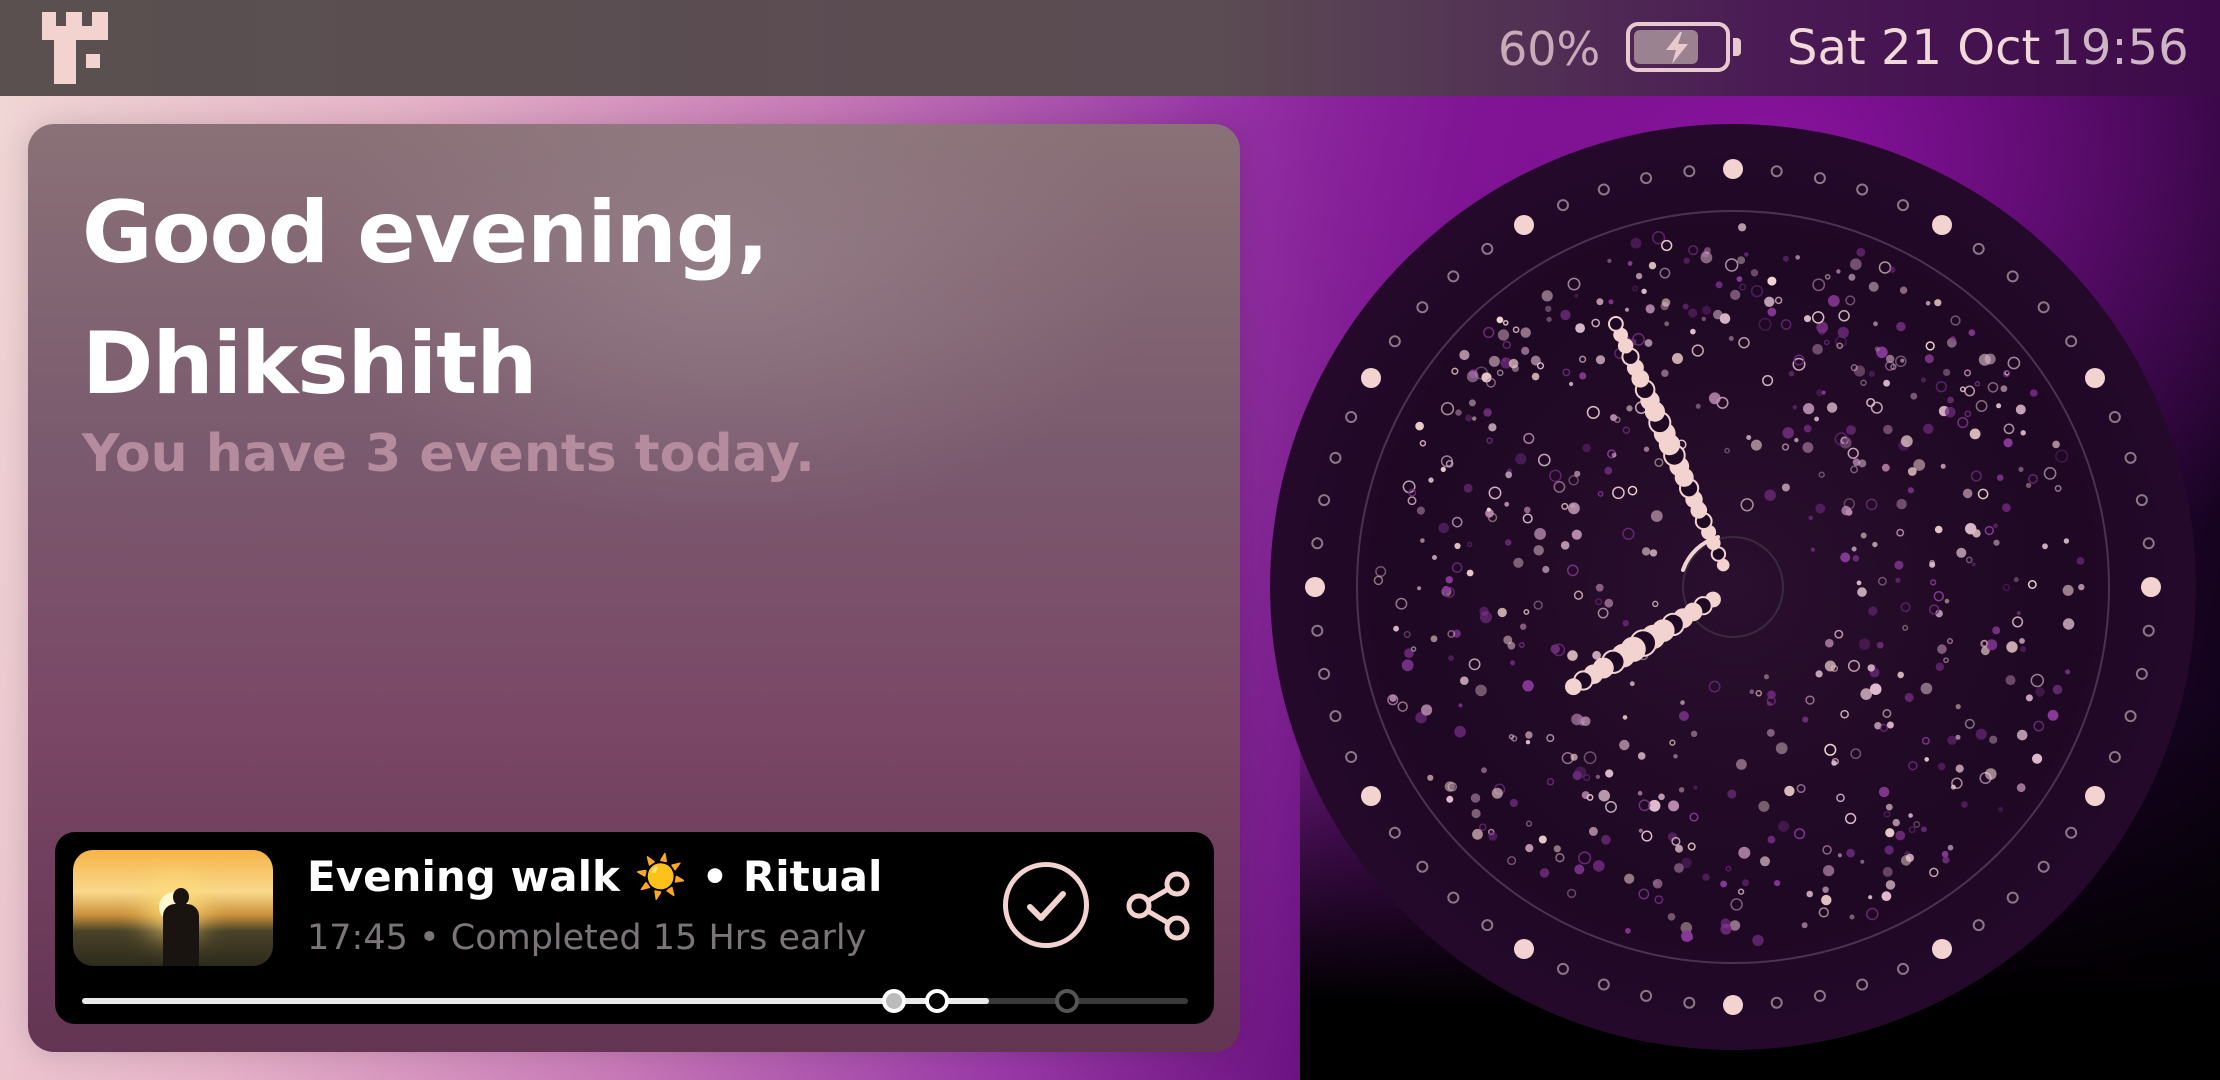 The width and height of the screenshot is (2220, 1080). I want to click on check-circle-icon, so click(1046, 905).